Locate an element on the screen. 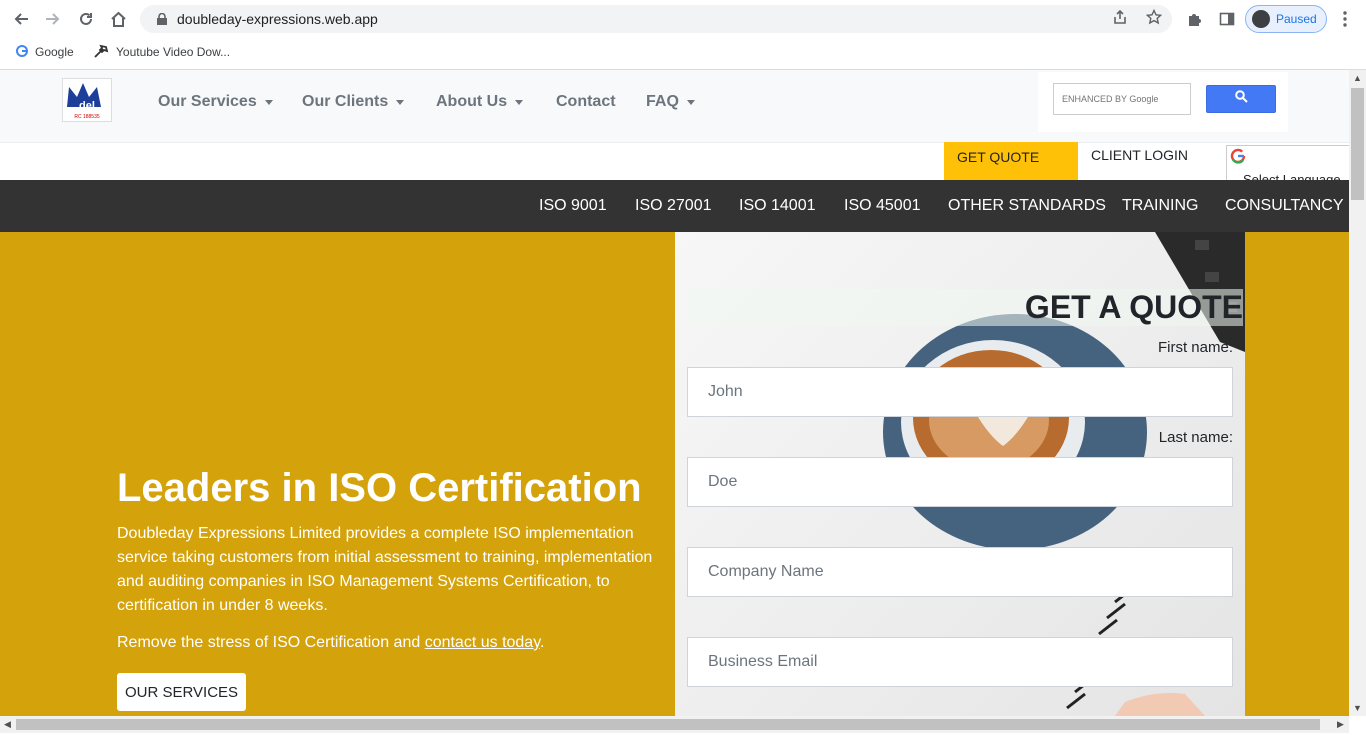 This screenshot has width=1366, height=735. back-arrow-icon is located at coordinates (21, 19).